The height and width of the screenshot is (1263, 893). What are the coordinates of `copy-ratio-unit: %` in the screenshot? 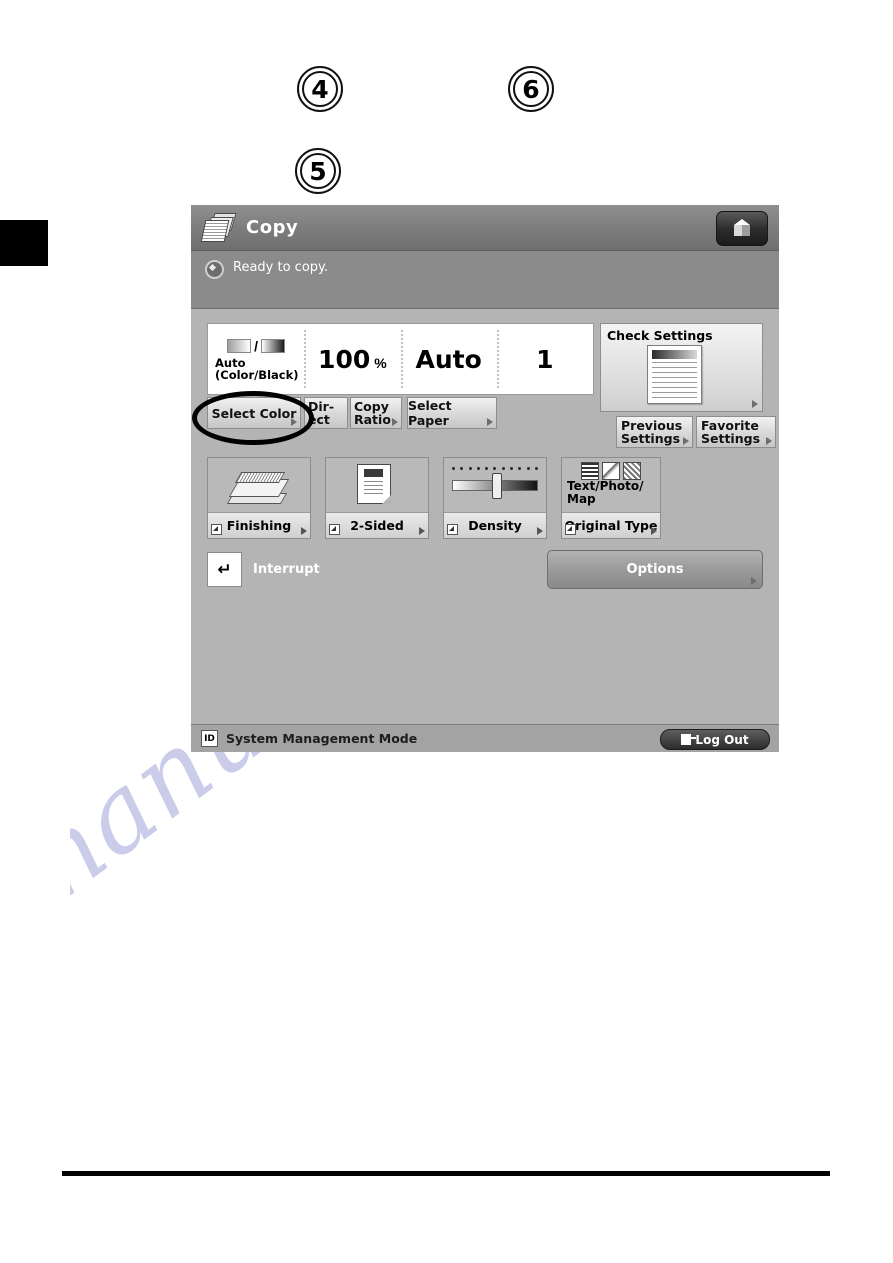 It's located at (380, 362).